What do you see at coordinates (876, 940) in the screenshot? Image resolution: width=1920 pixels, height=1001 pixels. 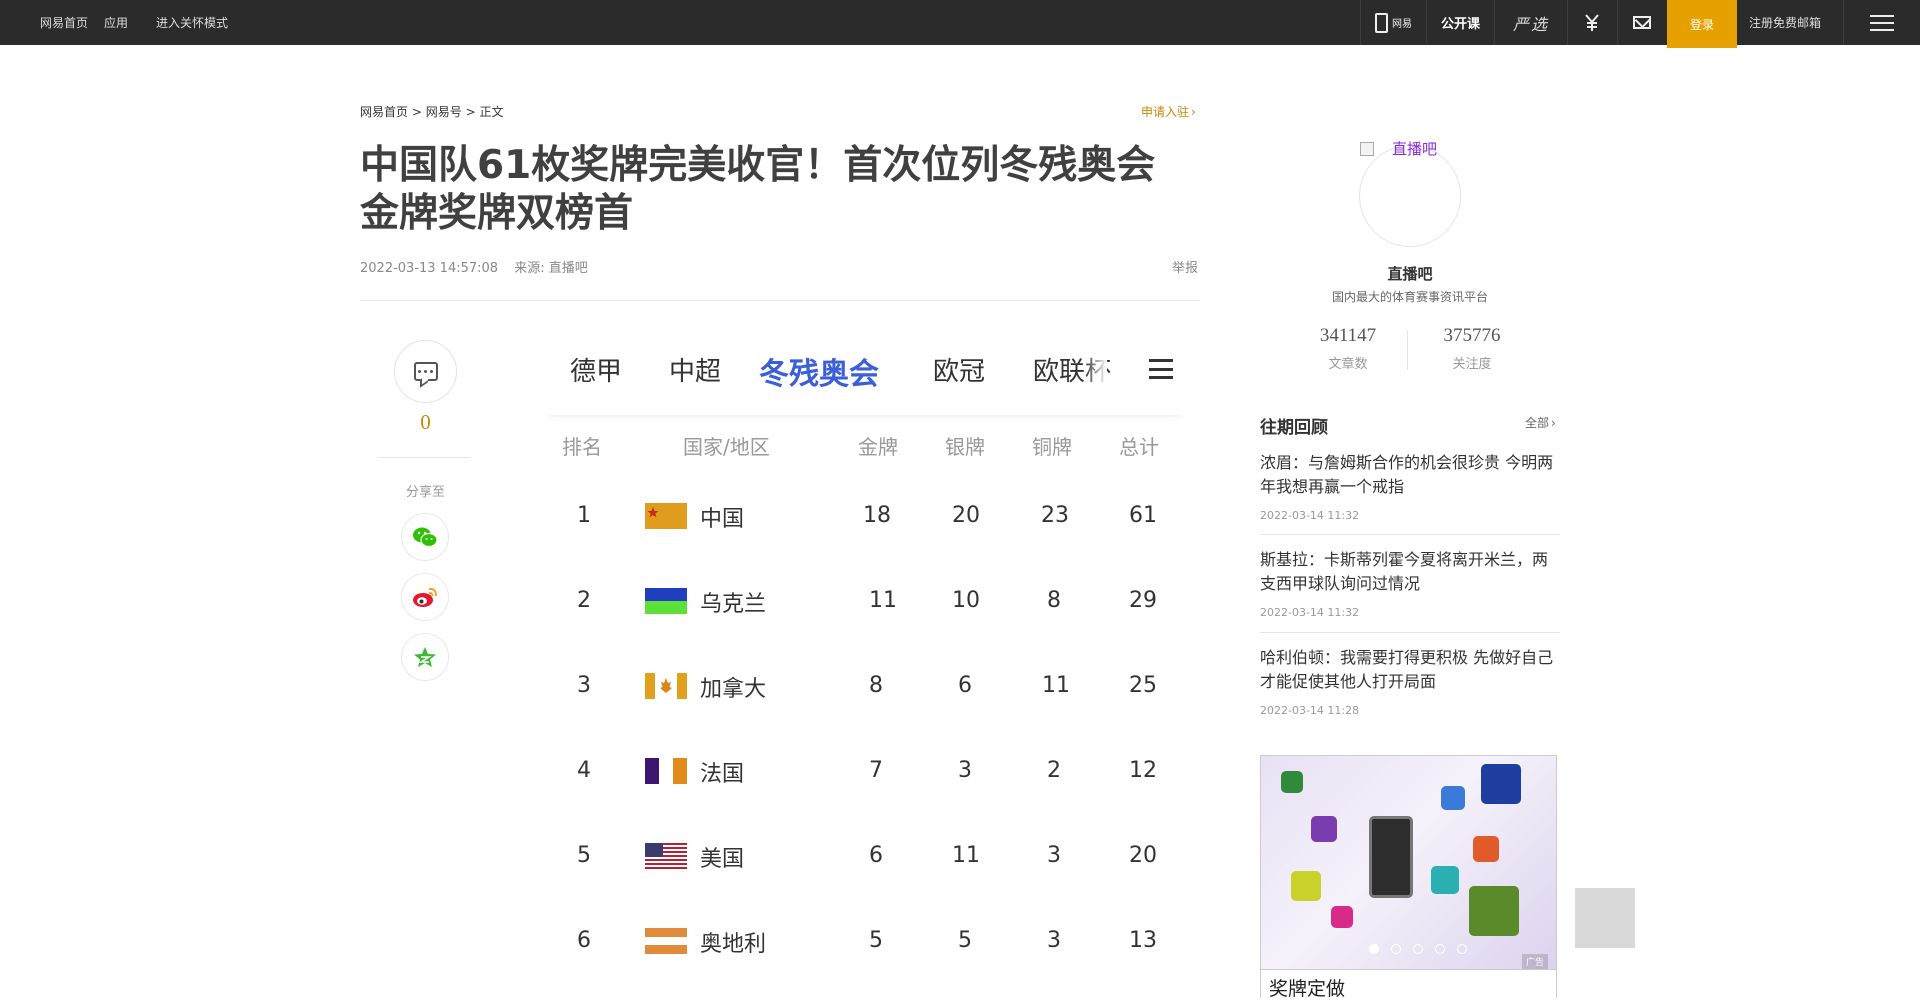 I see `gold-cell: 5` at bounding box center [876, 940].